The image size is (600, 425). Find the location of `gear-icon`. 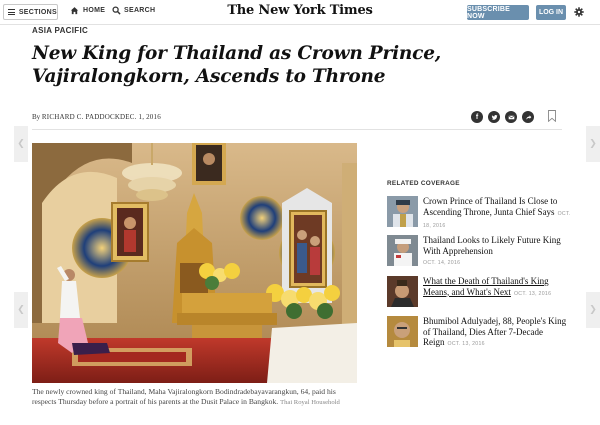

gear-icon is located at coordinates (579, 12).